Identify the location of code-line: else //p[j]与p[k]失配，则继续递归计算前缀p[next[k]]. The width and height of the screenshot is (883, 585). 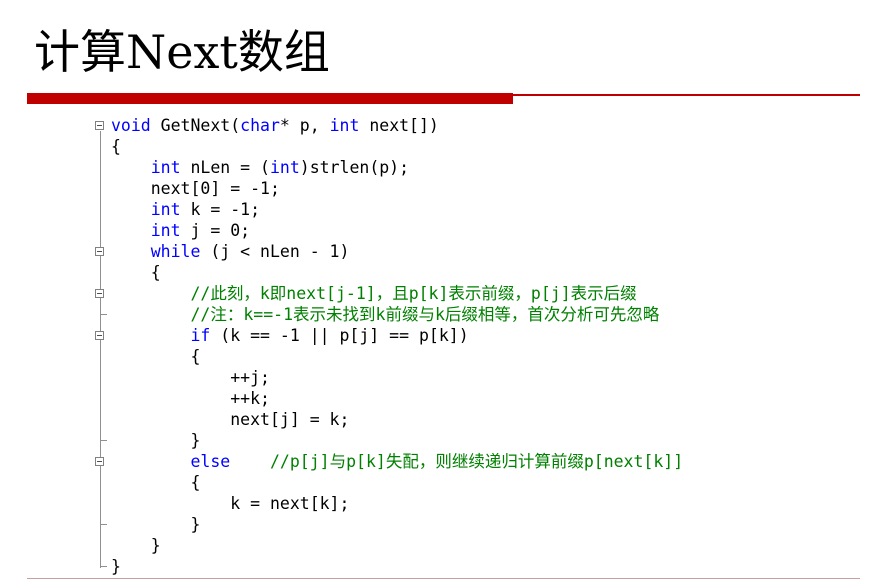
(397, 461).